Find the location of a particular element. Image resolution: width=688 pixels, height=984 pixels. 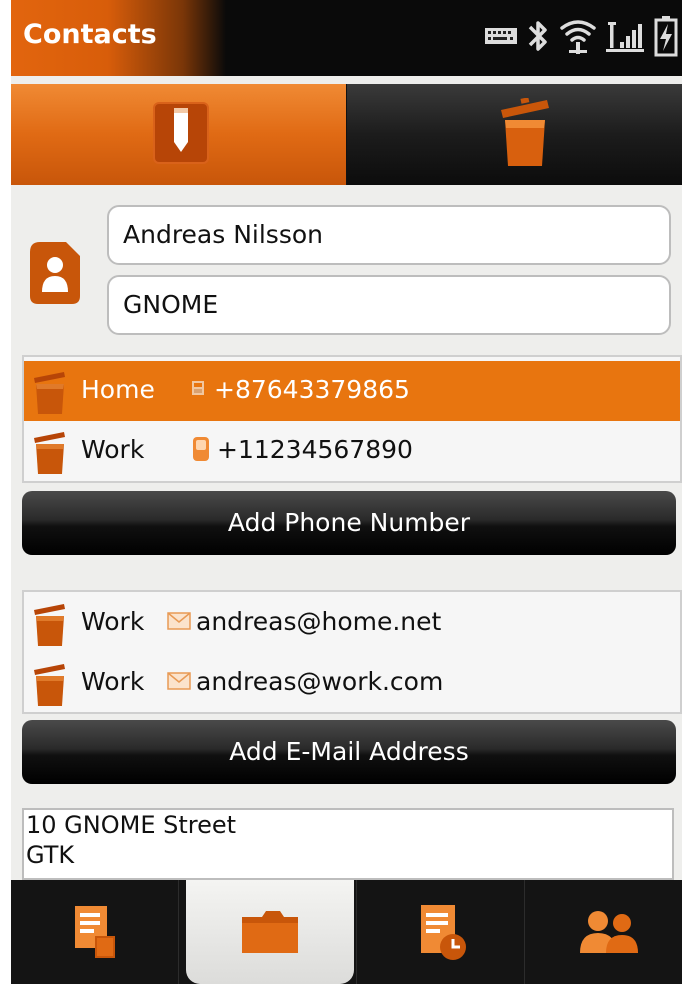

phone-type-label: Work is located at coordinates (113, 449).